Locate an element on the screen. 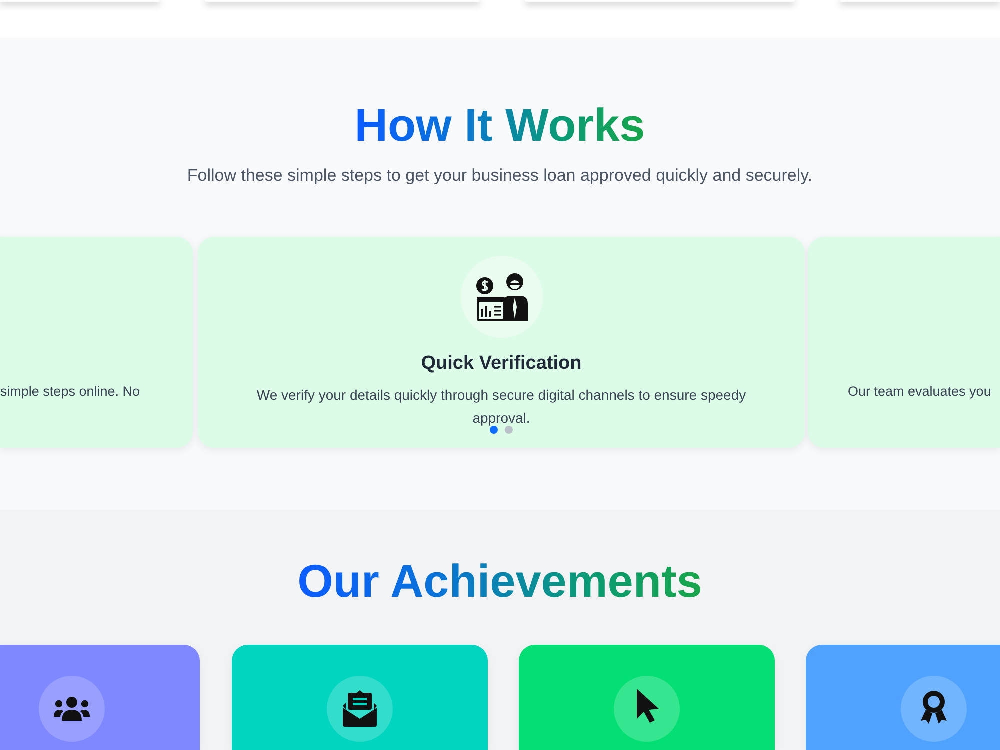 The image size is (1000, 750). step-description: simple steps online. No is located at coordinates (70, 392).